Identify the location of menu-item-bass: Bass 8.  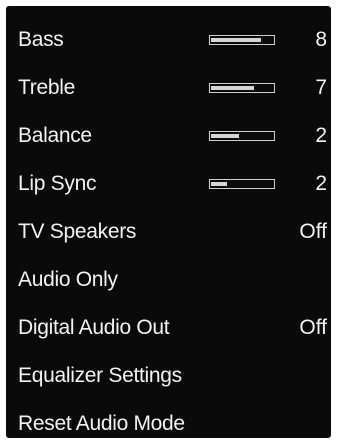
(168, 40).